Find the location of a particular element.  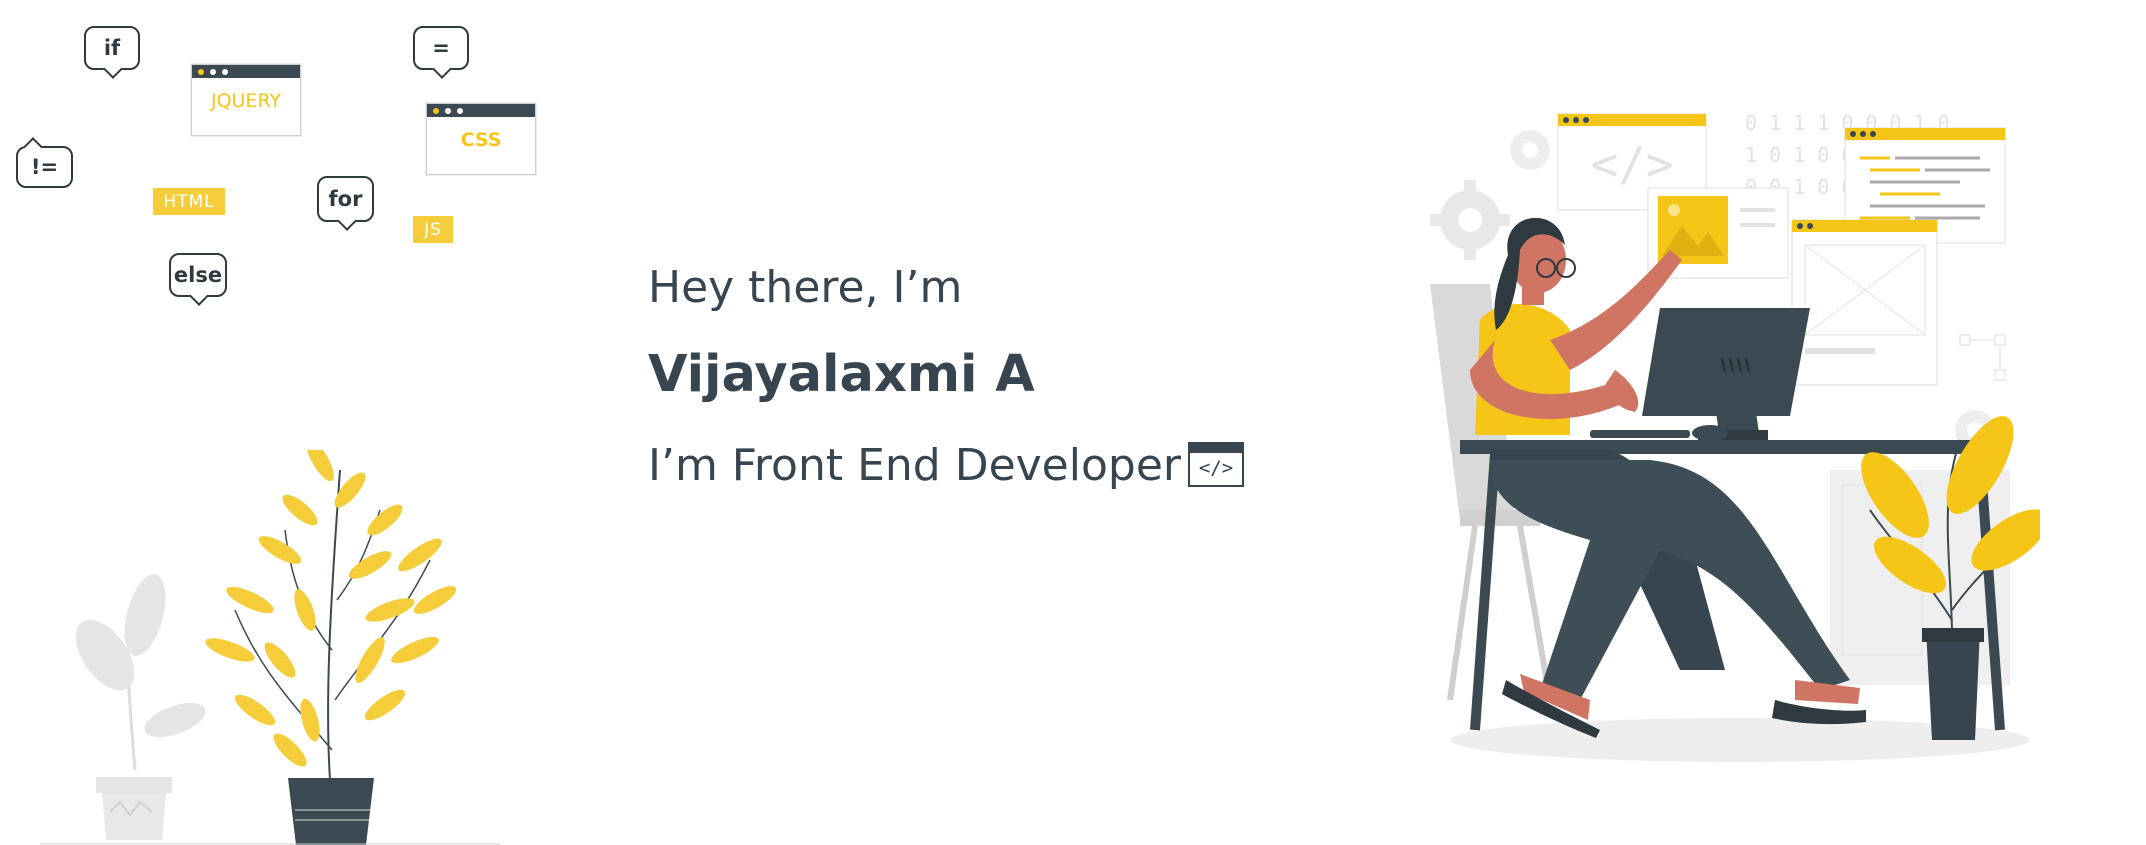

yellow-plant-icon is located at coordinates (331, 647).